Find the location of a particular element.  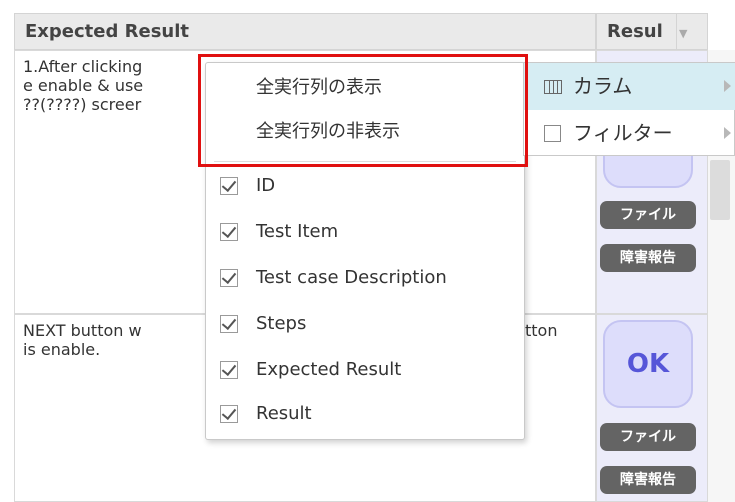

ok-result-button: OK is located at coordinates (648, 364).